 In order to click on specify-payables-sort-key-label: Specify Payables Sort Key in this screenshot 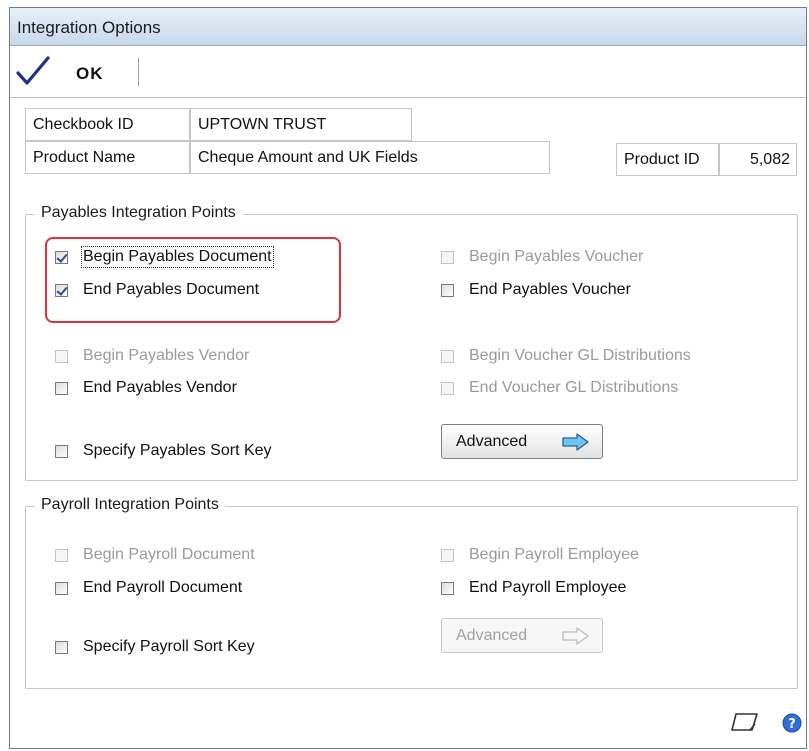, I will do `click(177, 450)`.